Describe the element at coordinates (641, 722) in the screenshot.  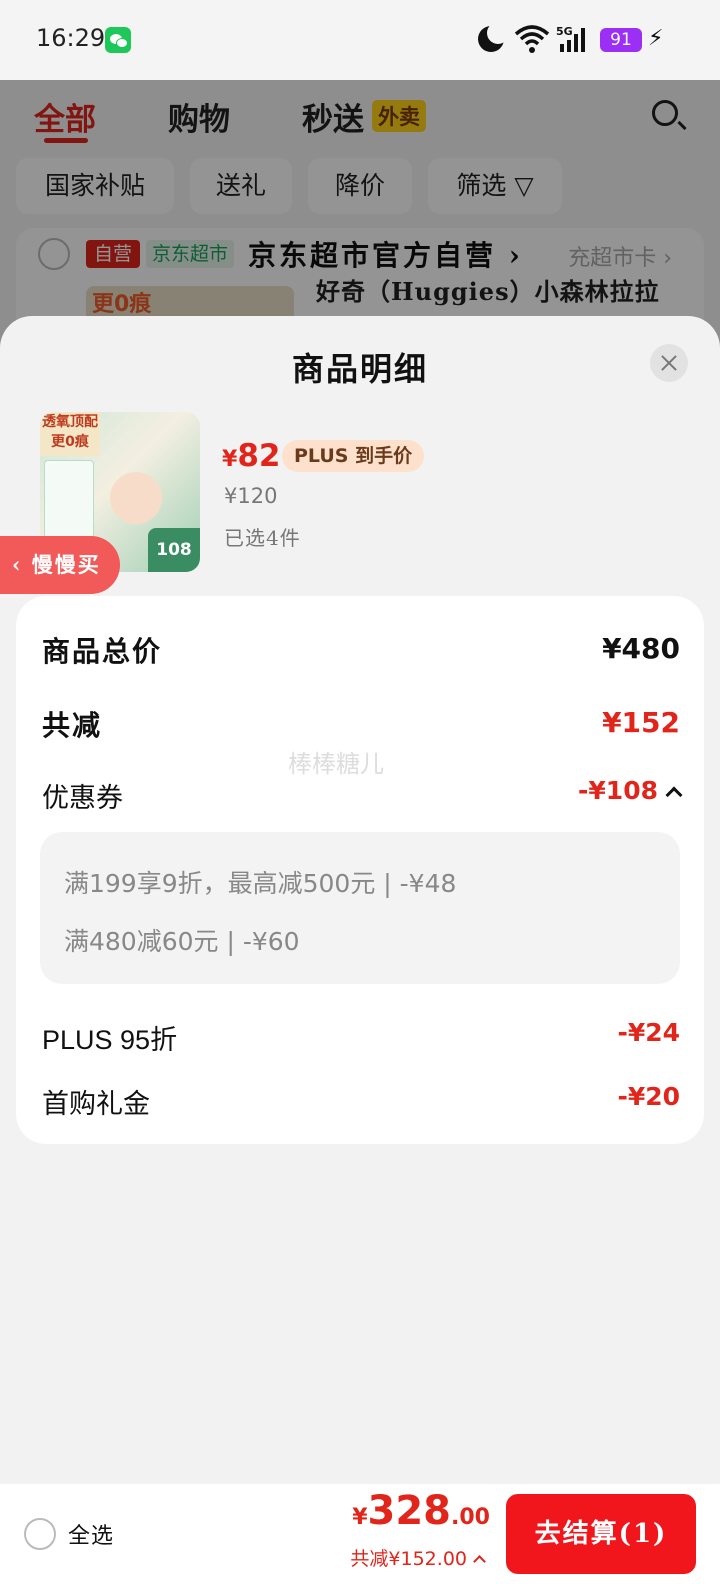
I see `total-discount-value: ¥152` at that location.